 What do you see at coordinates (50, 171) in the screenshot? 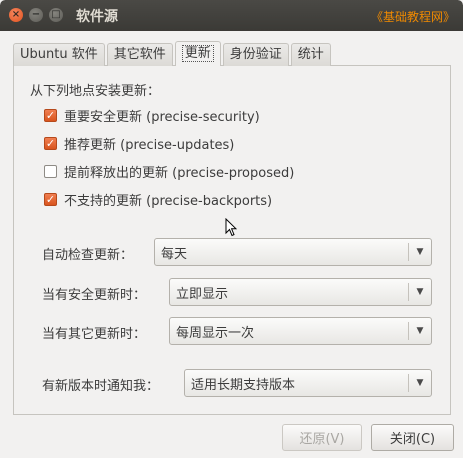
I see `checkbox-unchecked-icon` at bounding box center [50, 171].